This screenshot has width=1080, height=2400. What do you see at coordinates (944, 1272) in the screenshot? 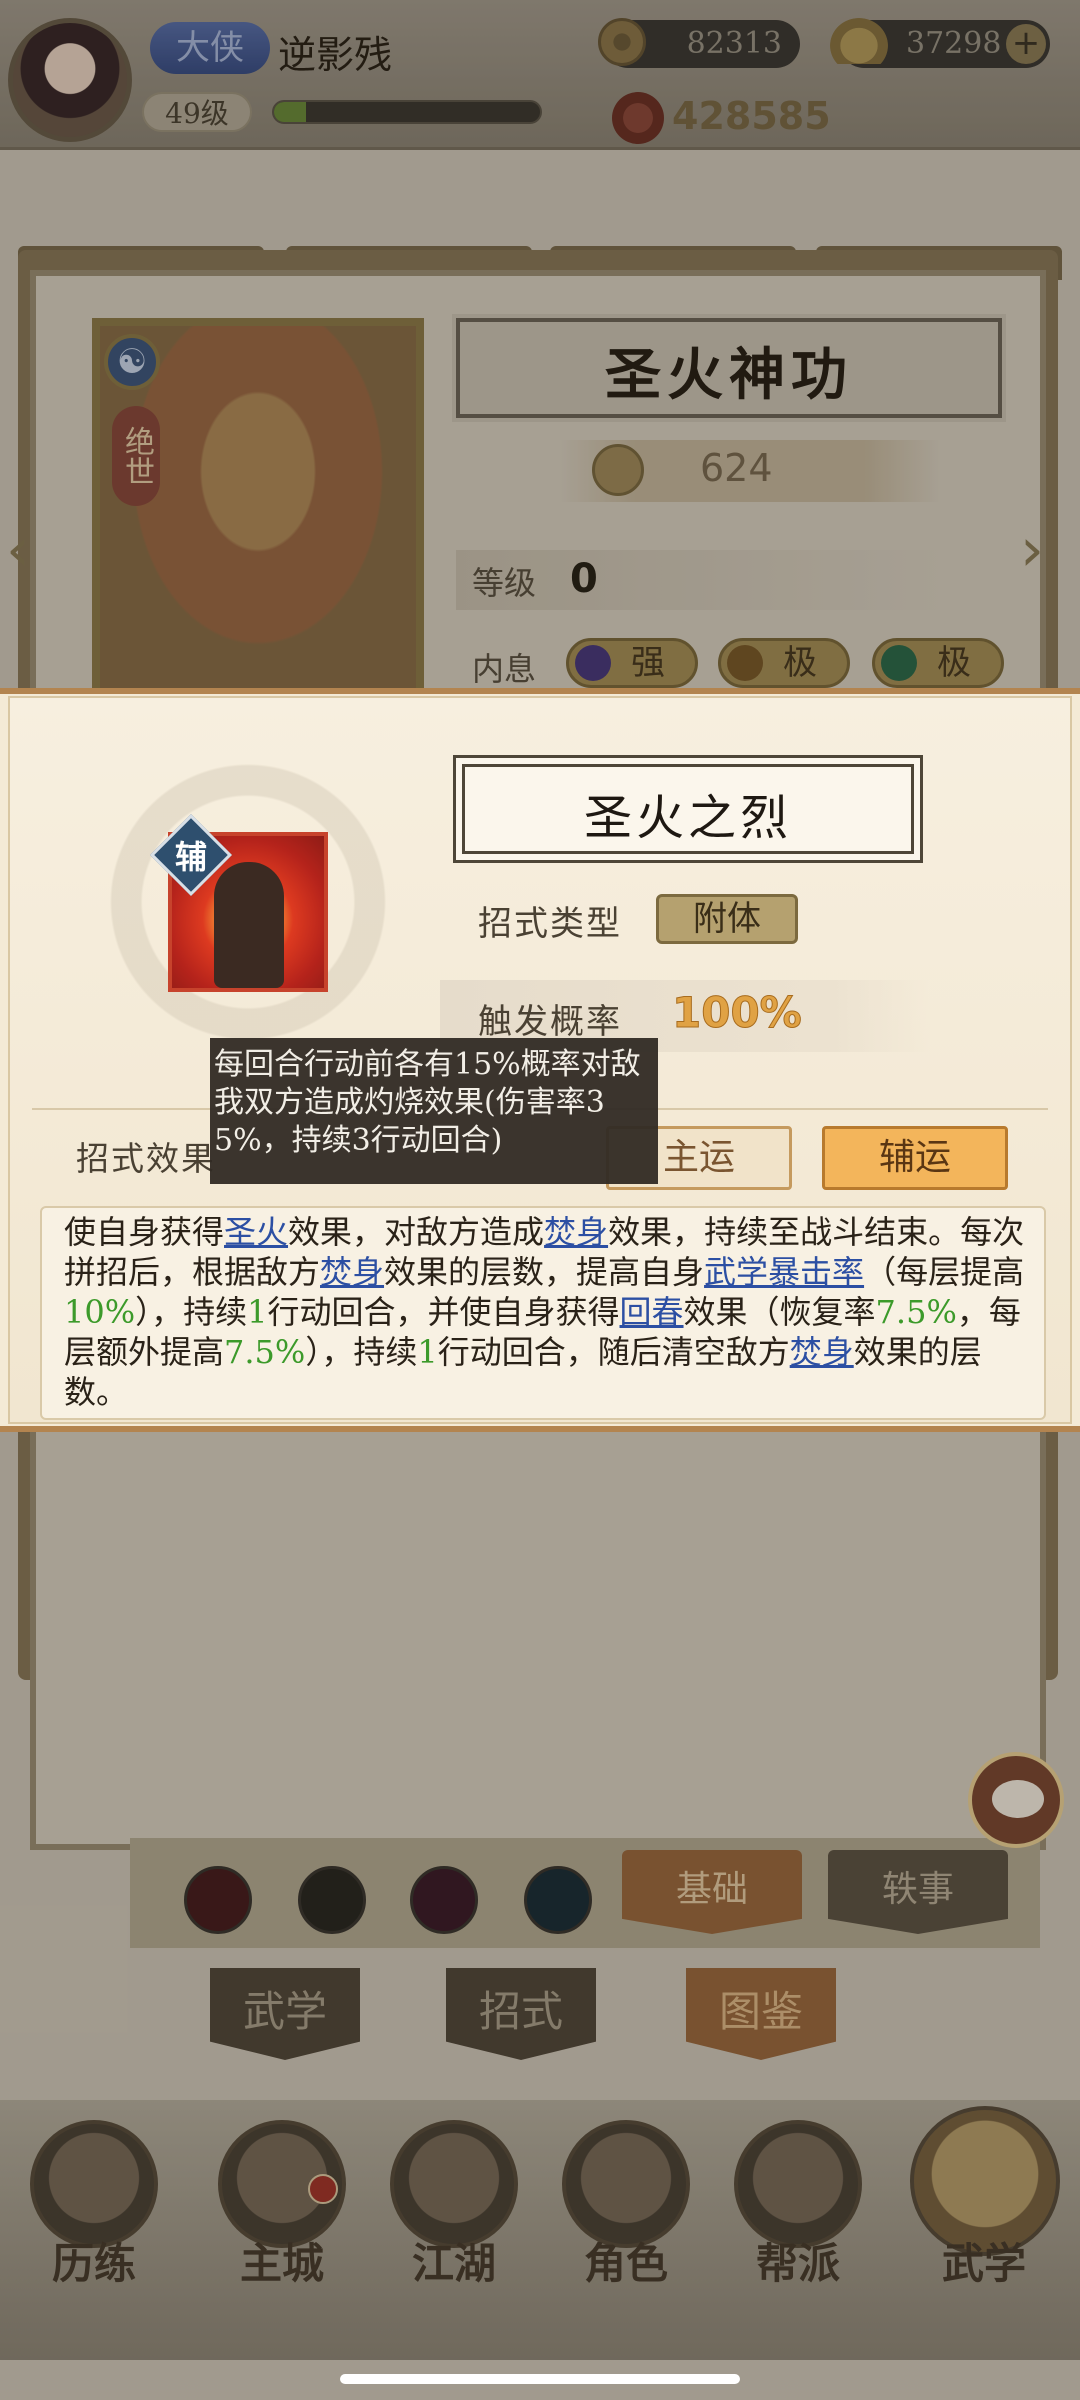
I see `description-segment: （每层提高` at bounding box center [944, 1272].